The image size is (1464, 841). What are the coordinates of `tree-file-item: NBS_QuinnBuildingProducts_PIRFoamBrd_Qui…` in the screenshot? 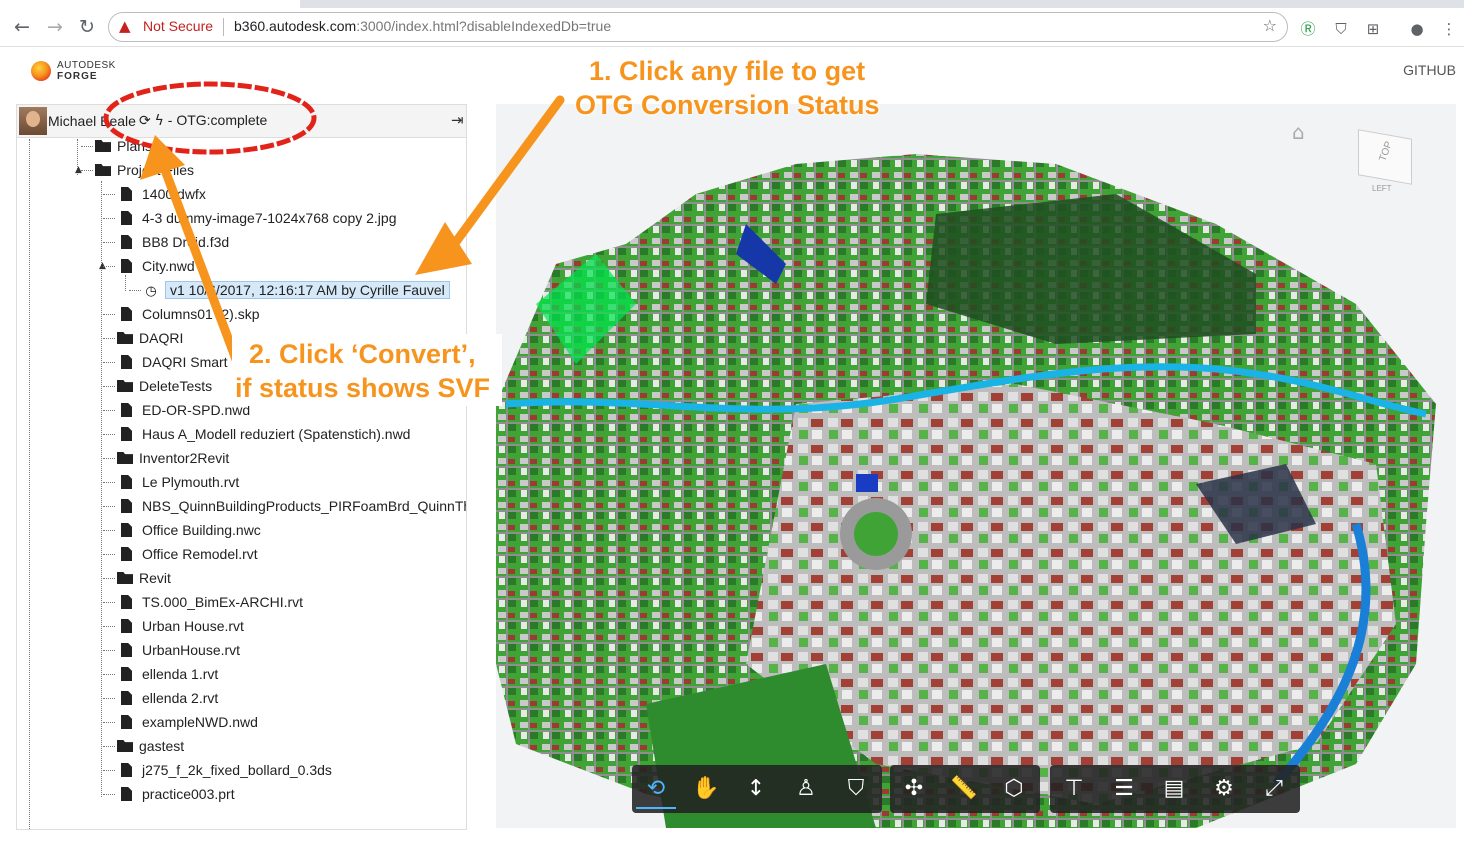 It's located at (285, 506).